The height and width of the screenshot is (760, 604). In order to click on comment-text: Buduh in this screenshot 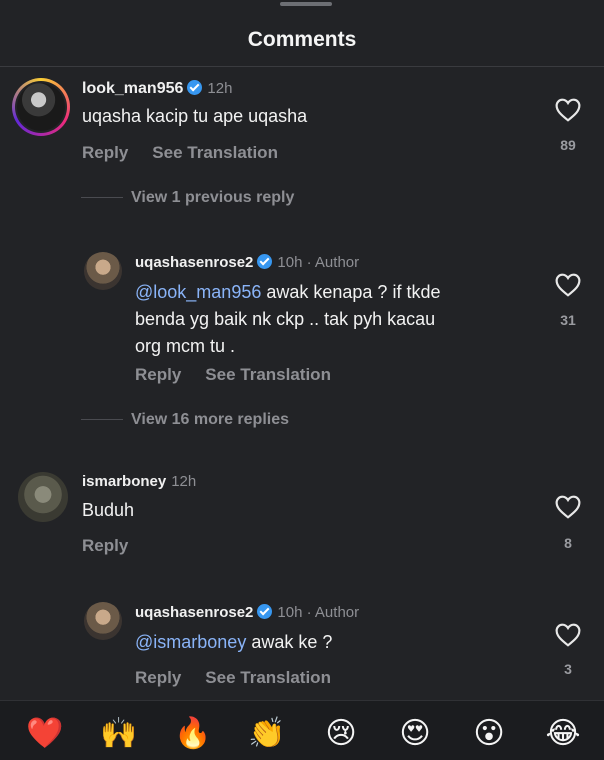, I will do `click(108, 510)`.